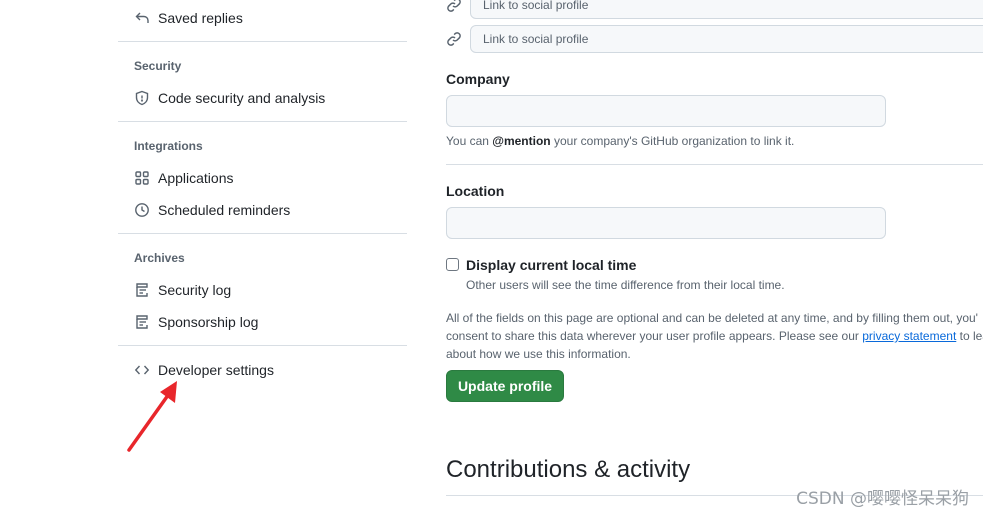 The image size is (983, 515). What do you see at coordinates (158, 66) in the screenshot?
I see `sidebar-heading-security: Security` at bounding box center [158, 66].